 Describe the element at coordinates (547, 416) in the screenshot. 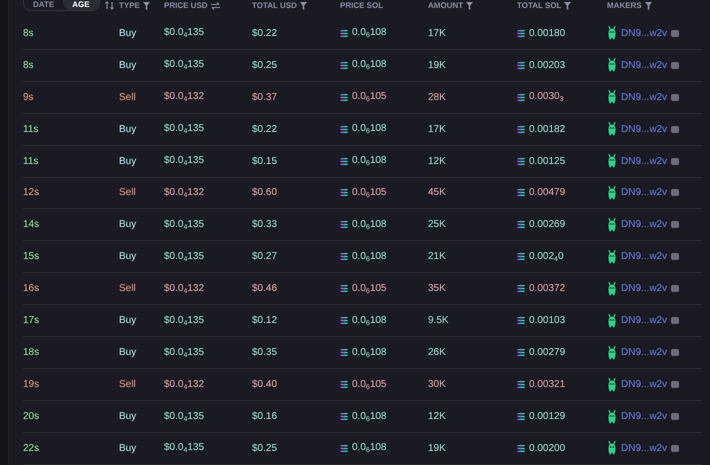

I see `total-sol-text: 0.00129` at that location.